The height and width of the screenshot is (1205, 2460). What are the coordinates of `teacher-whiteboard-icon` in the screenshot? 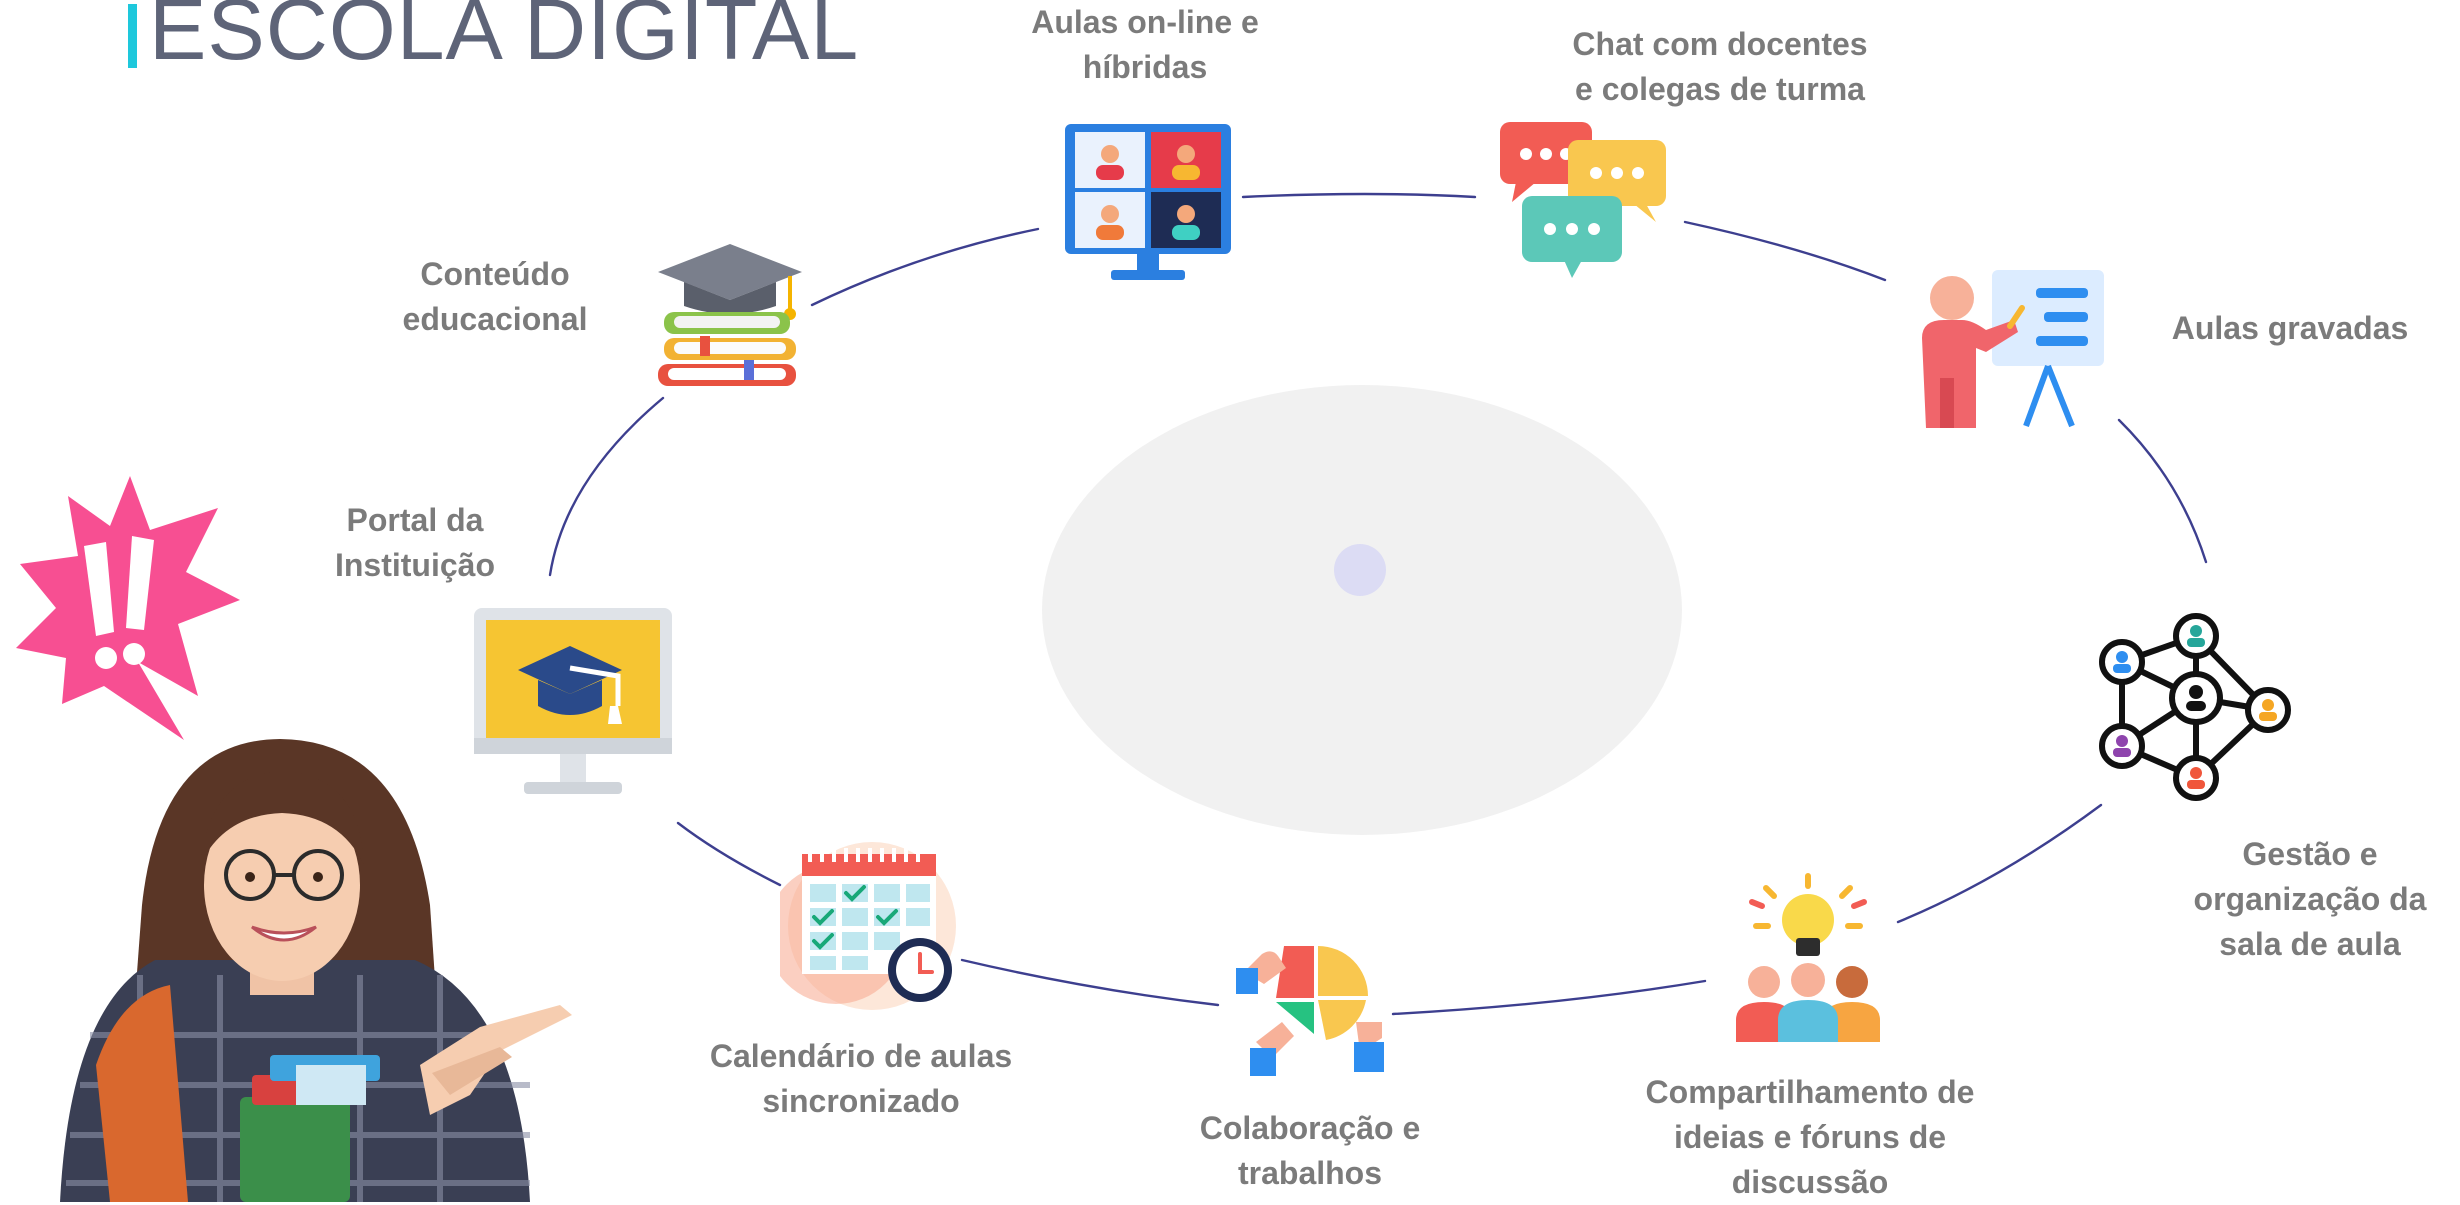 It's located at (2013, 349).